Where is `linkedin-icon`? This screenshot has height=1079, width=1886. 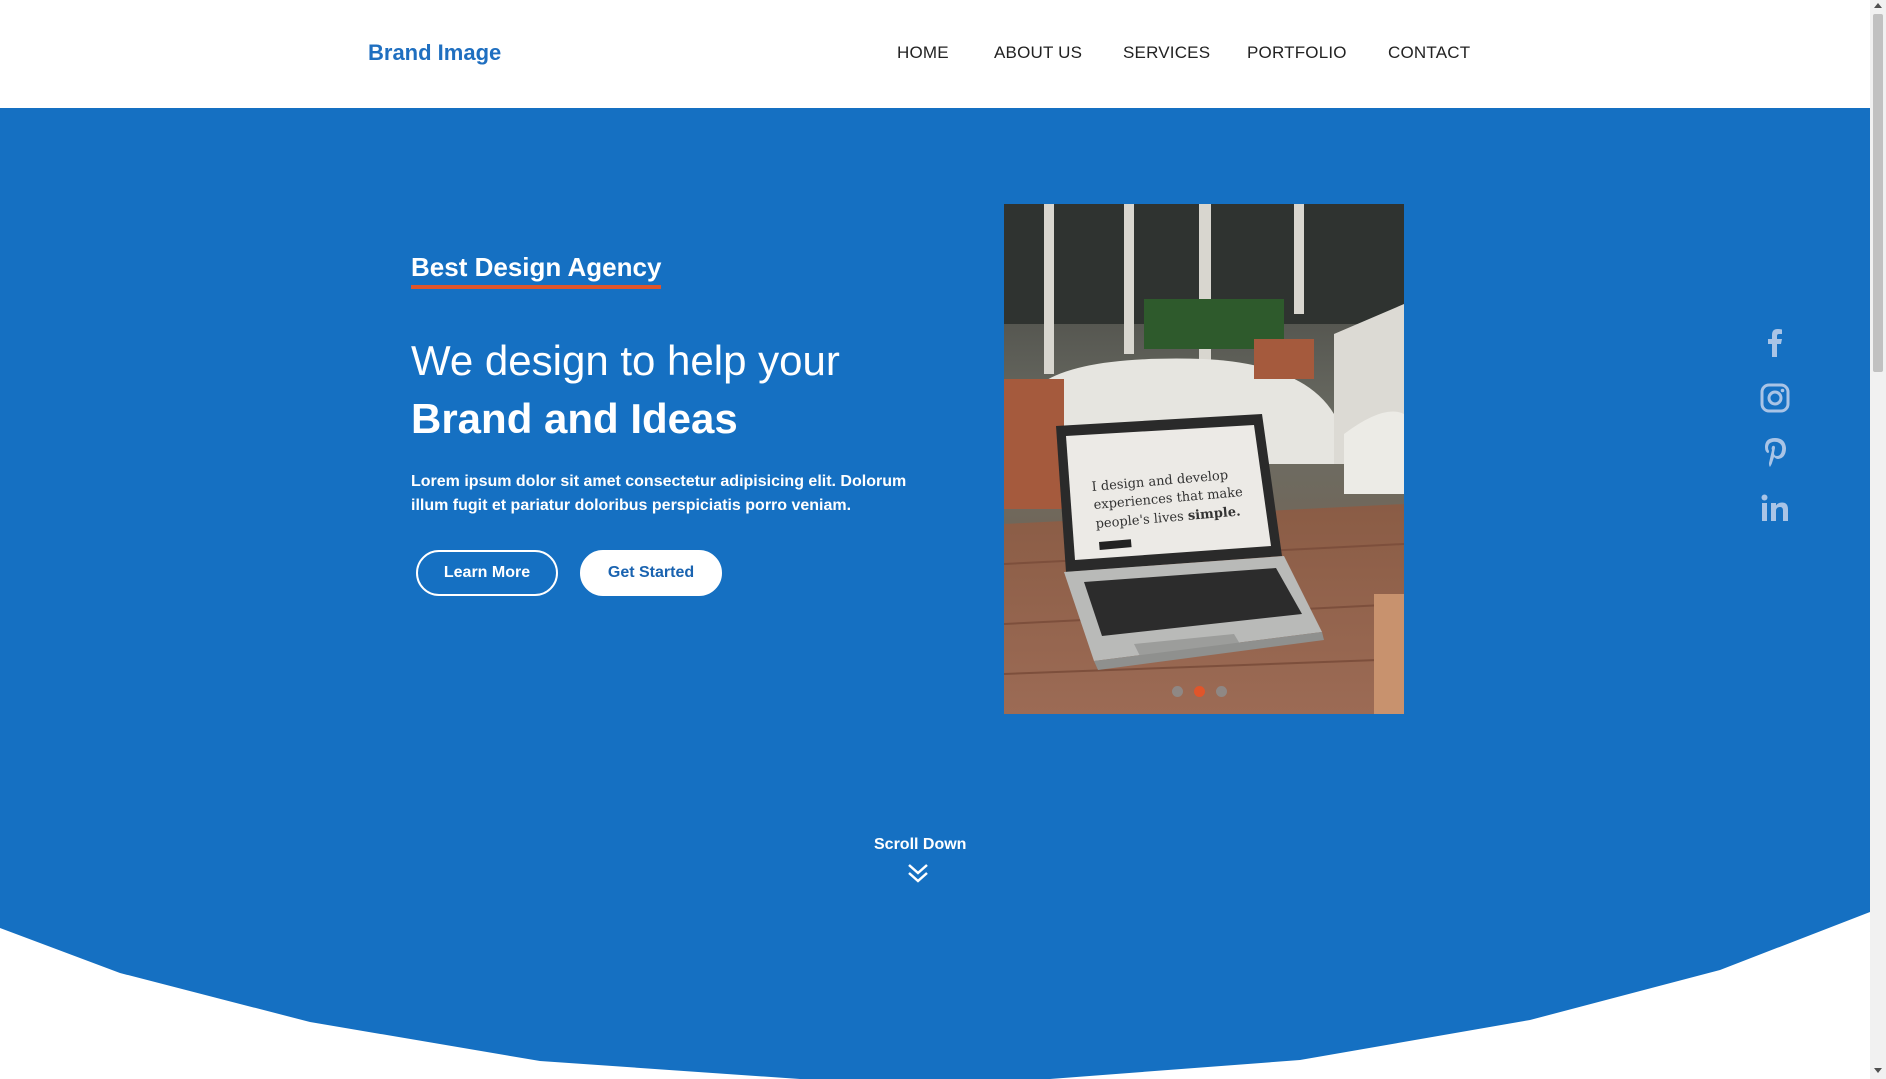
linkedin-icon is located at coordinates (1775, 508).